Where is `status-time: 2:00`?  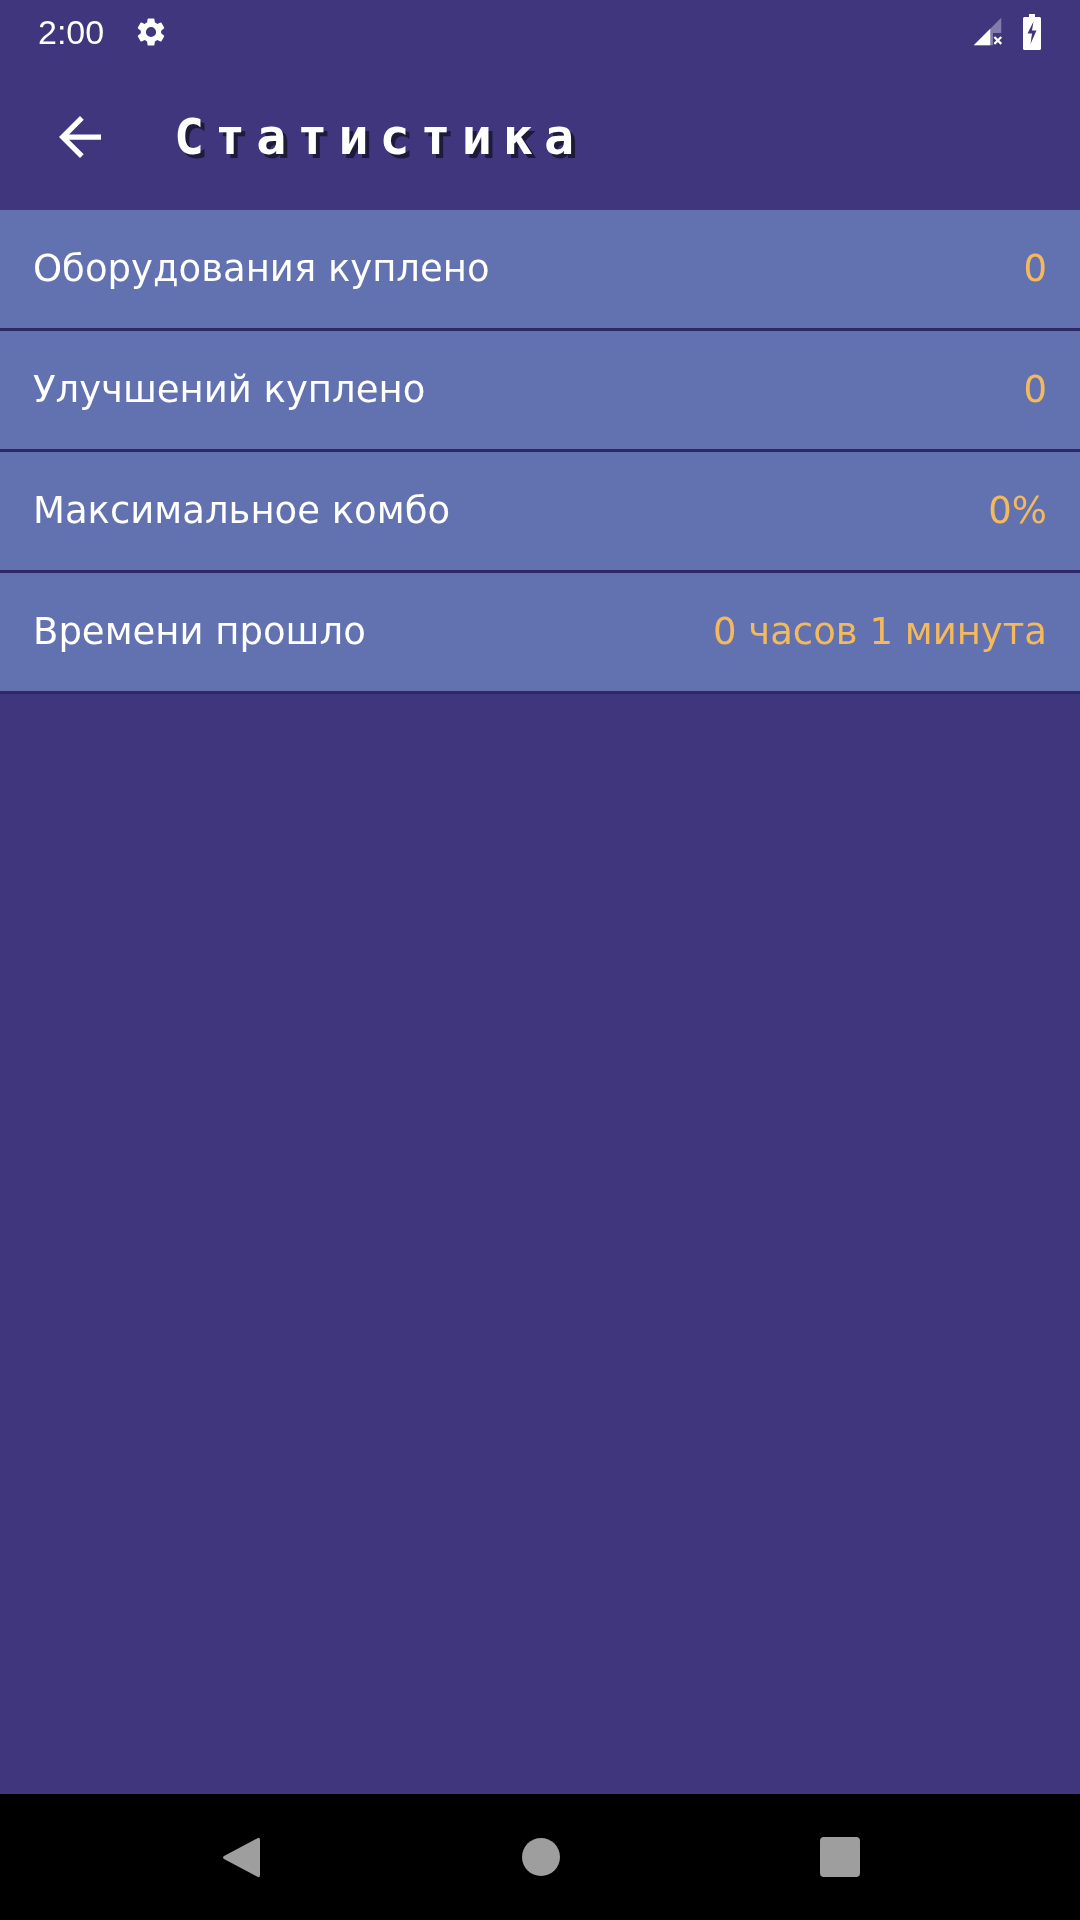 status-time: 2:00 is located at coordinates (71, 31).